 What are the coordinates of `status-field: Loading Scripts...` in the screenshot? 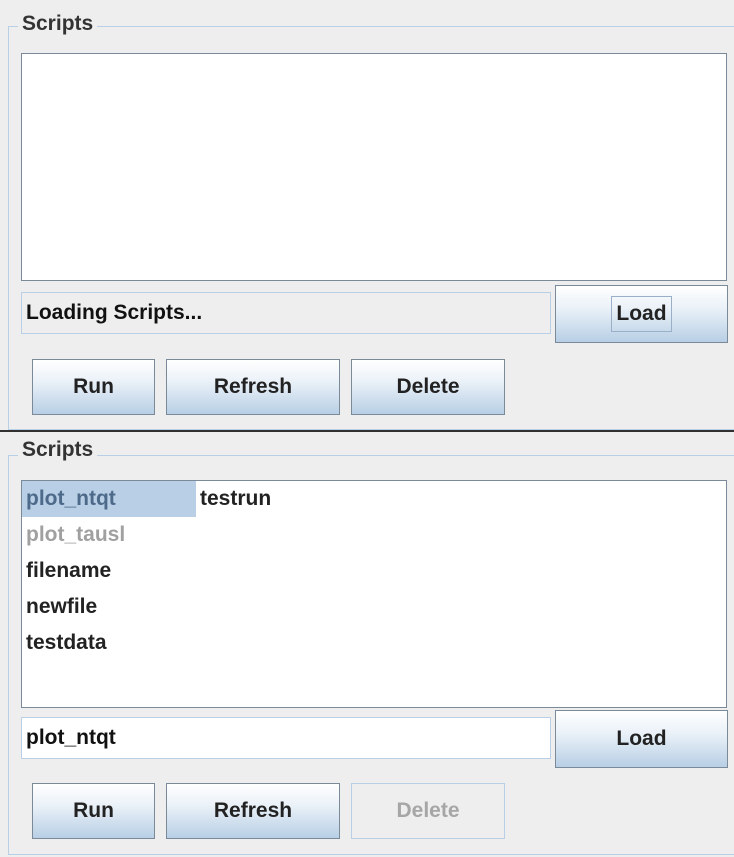 It's located at (286, 313).